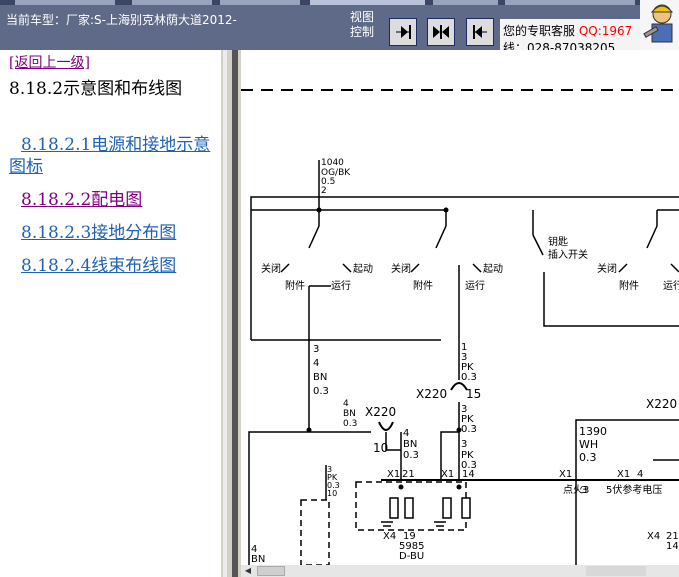  I want to click on arrow-left-bar-icon, so click(480, 32).